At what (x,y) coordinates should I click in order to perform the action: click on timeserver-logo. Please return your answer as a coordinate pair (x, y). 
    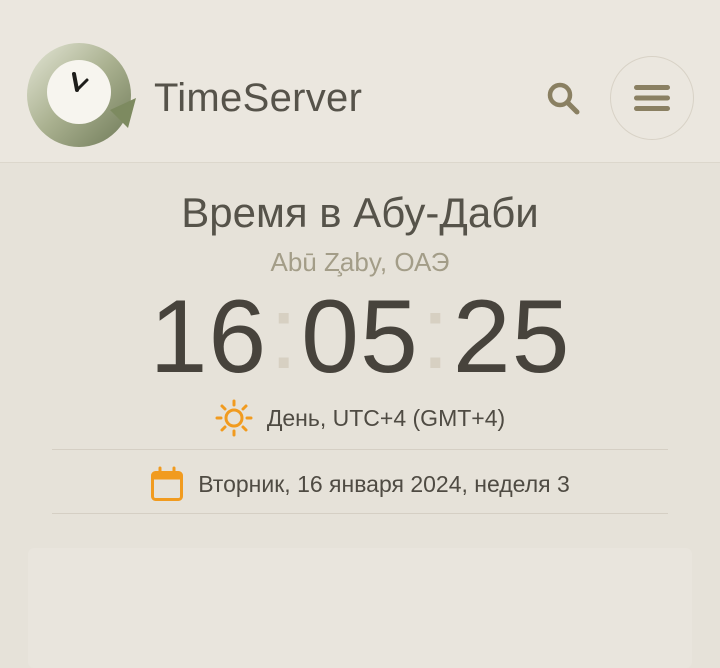
    Looking at the image, I should click on (81, 97).